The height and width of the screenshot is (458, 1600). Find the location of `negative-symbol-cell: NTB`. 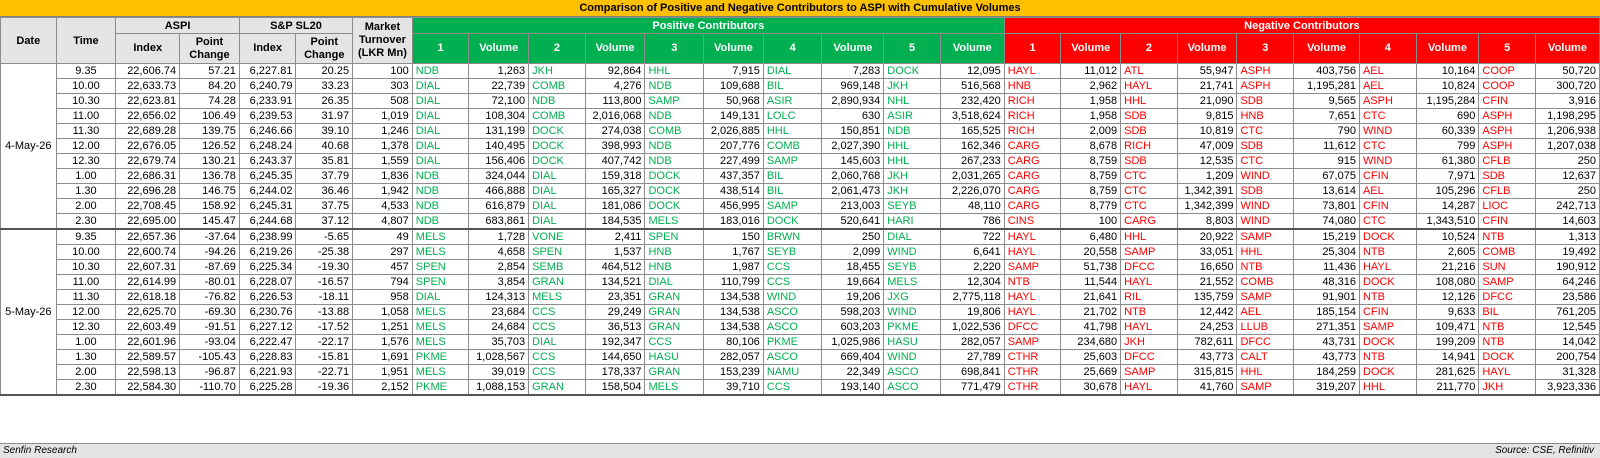

negative-symbol-cell: NTB is located at coordinates (1387, 297).